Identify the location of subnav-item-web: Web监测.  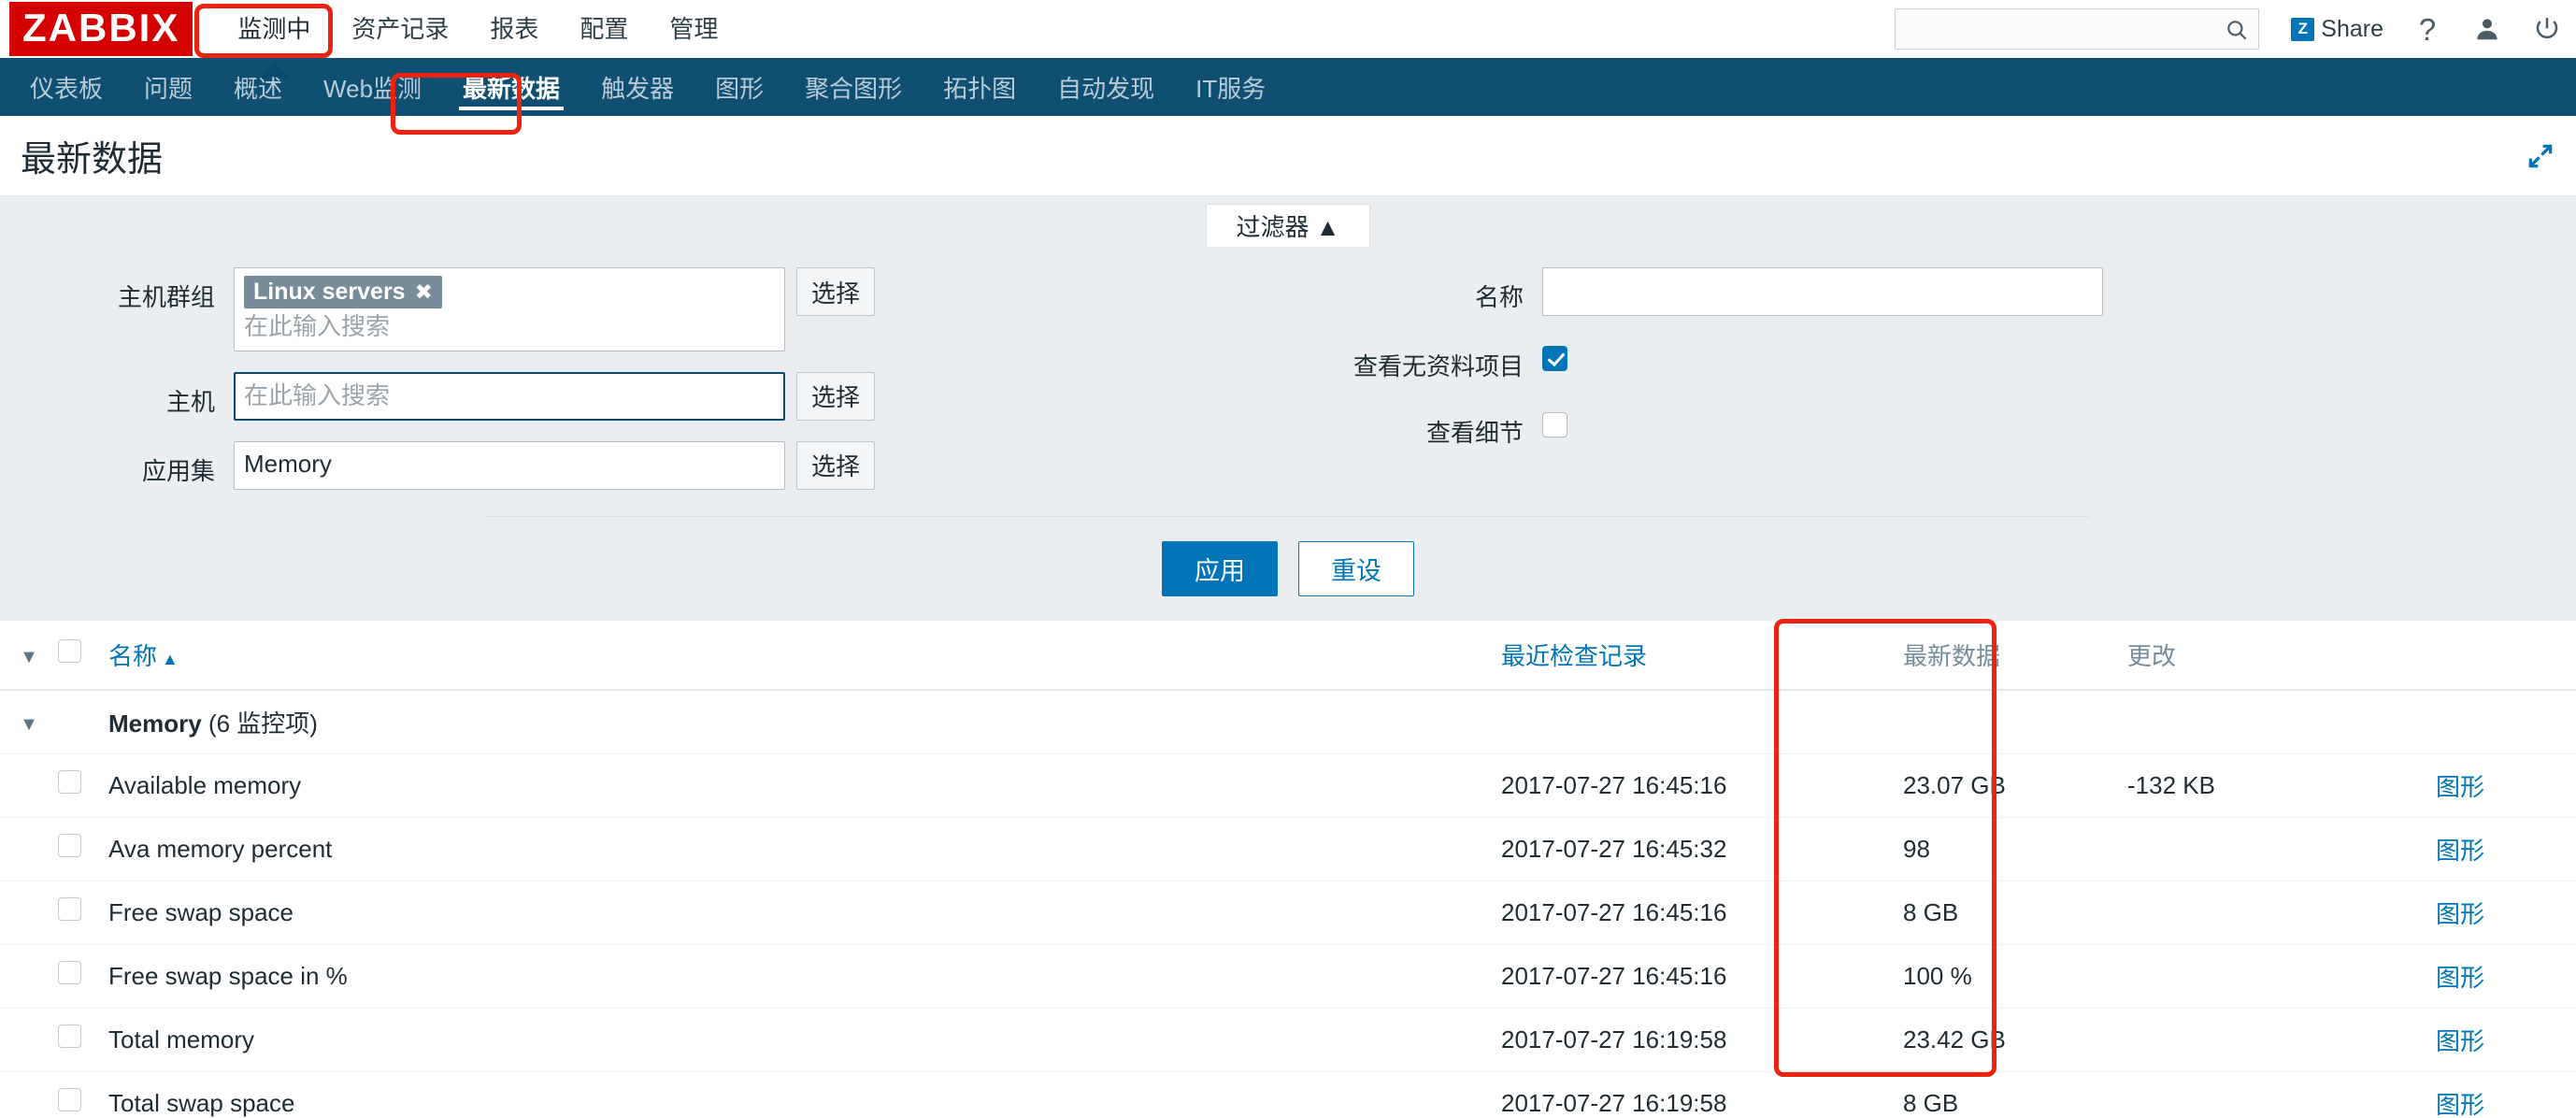
(372, 87).